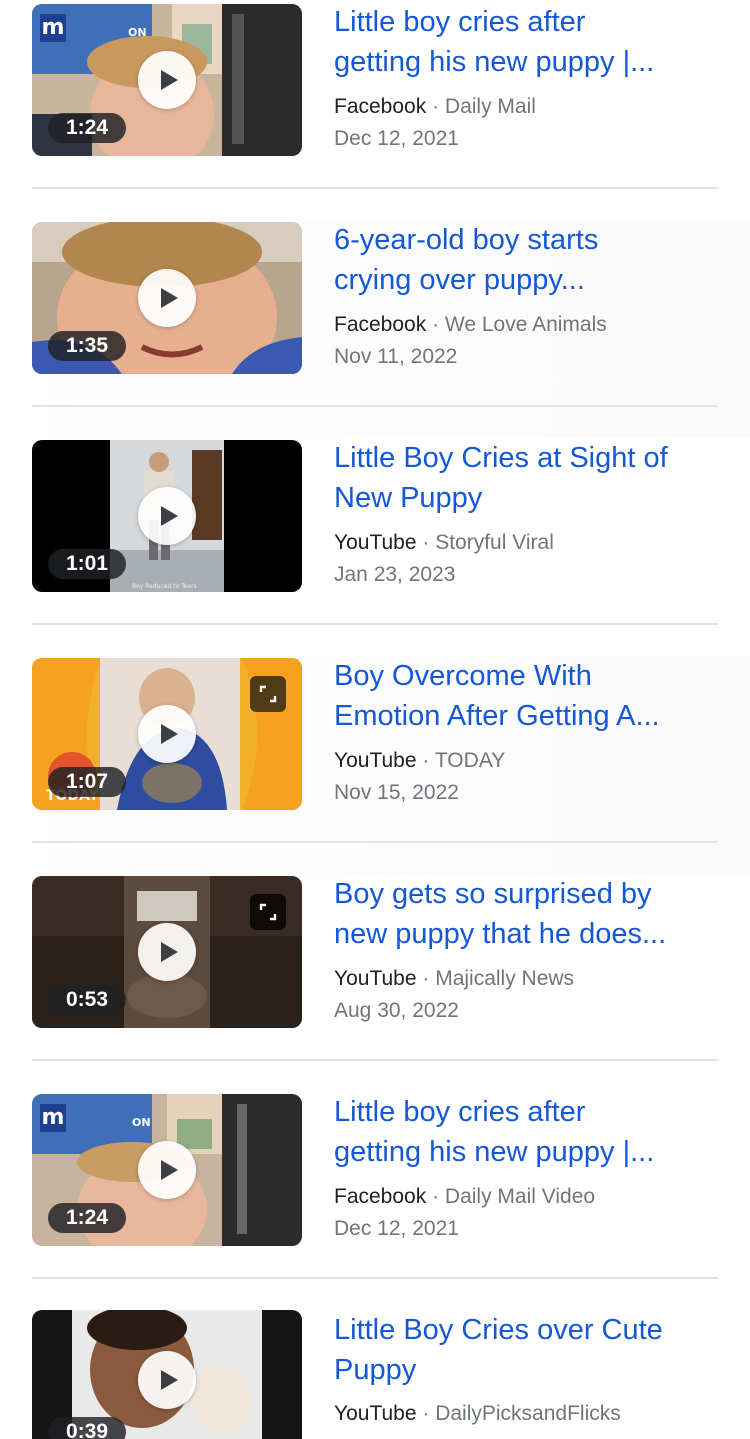 The height and width of the screenshot is (1439, 750). Describe the element at coordinates (524, 478) in the screenshot. I see `result-title-link: Little Boy Cries at Sight of New Puppy` at that location.